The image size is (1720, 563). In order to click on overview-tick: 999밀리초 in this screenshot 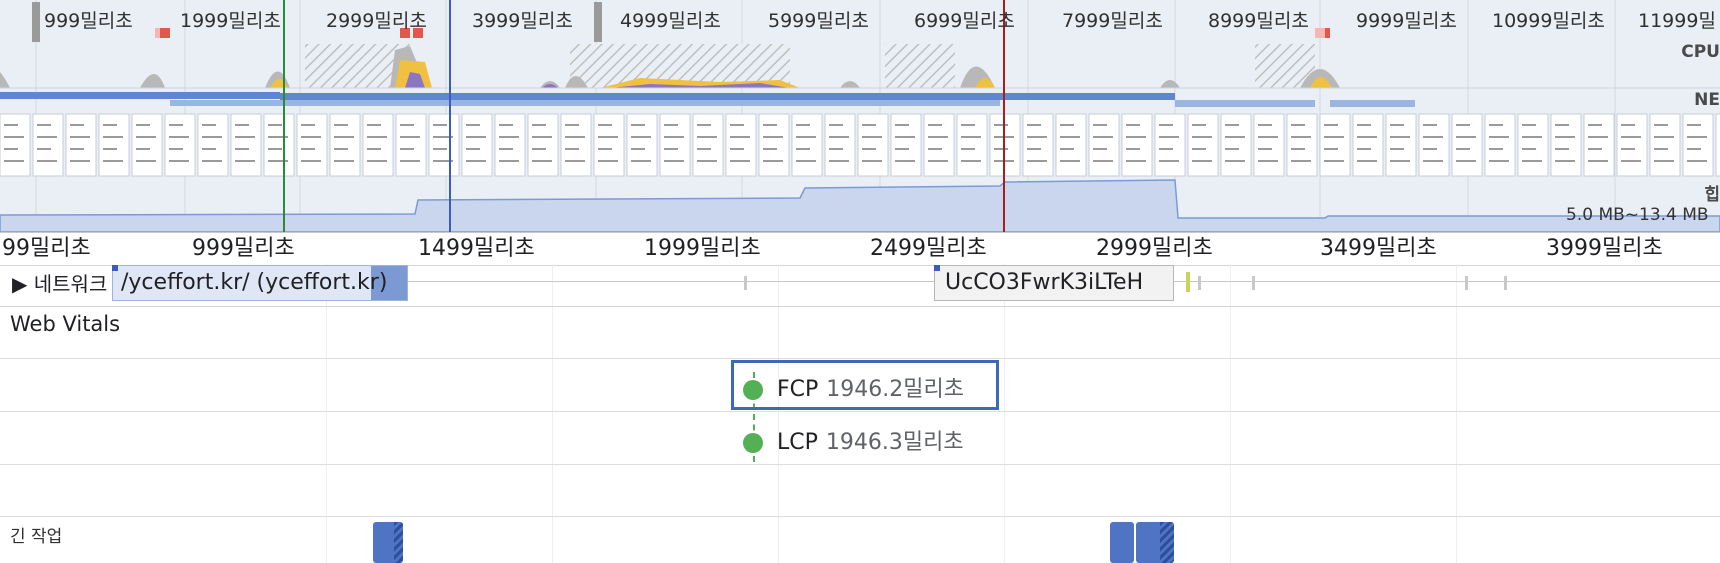, I will do `click(88, 21)`.